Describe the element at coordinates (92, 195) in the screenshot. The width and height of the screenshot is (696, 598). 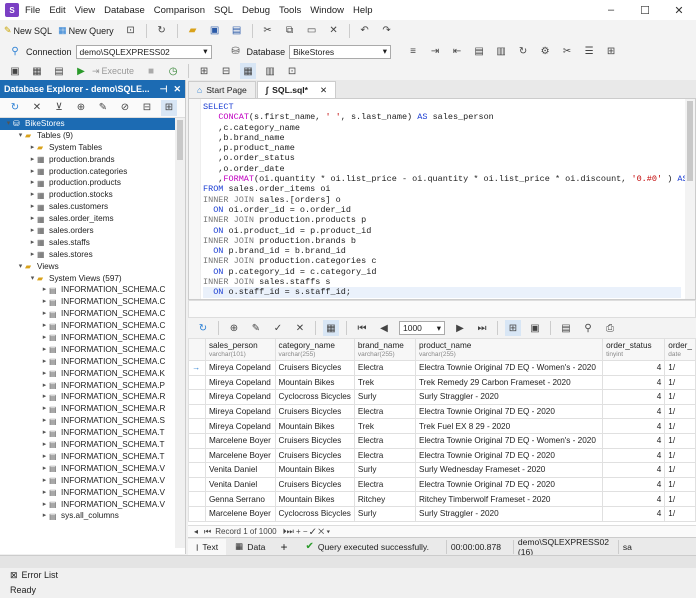
I see `tree-item-table: ▸ ▦ production.stocks` at that location.